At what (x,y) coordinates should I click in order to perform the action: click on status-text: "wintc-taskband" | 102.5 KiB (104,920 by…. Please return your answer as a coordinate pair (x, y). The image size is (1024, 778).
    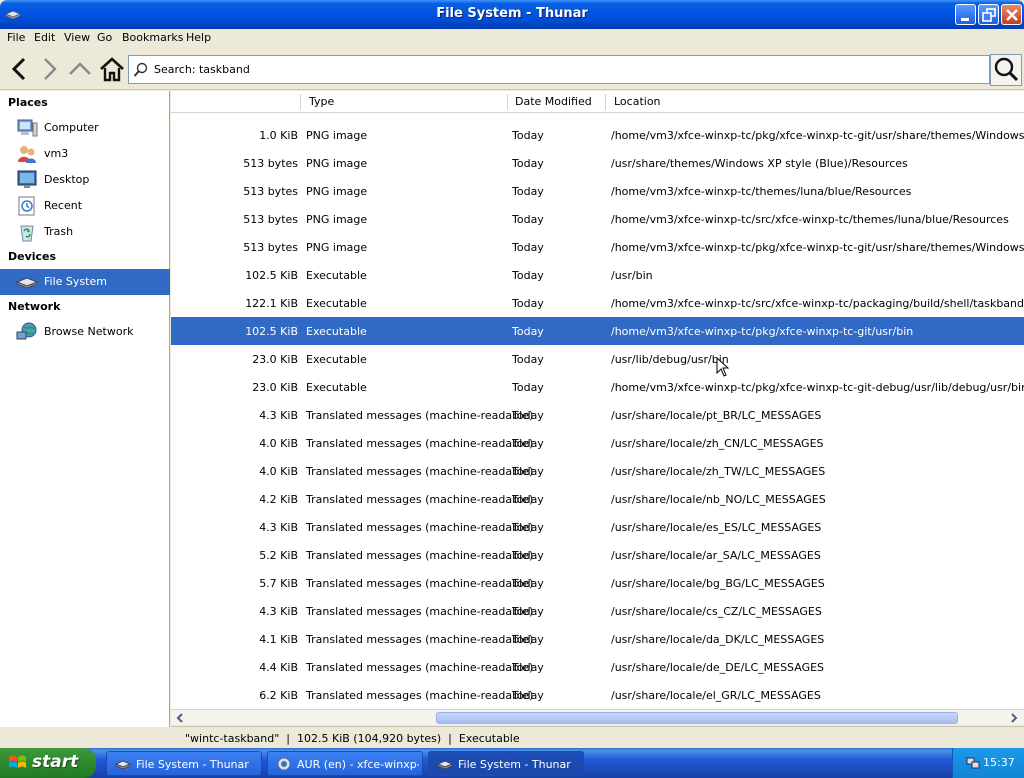
    Looking at the image, I should click on (352, 738).